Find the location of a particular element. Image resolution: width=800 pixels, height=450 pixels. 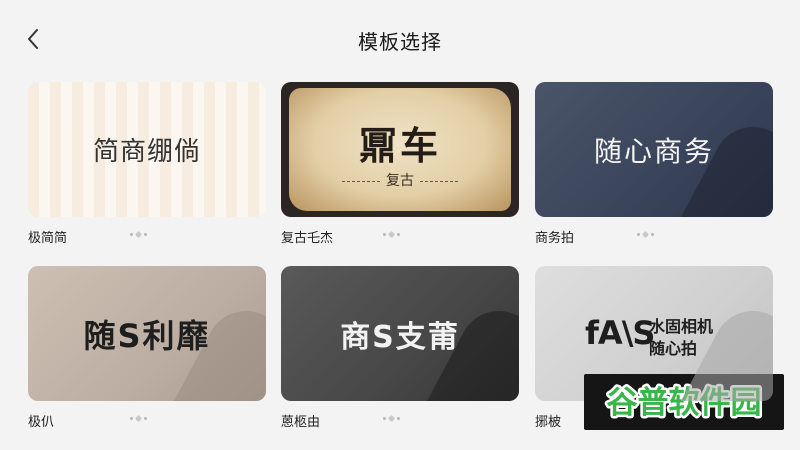

template-thumbnail: 商S支莆 is located at coordinates (400, 333).